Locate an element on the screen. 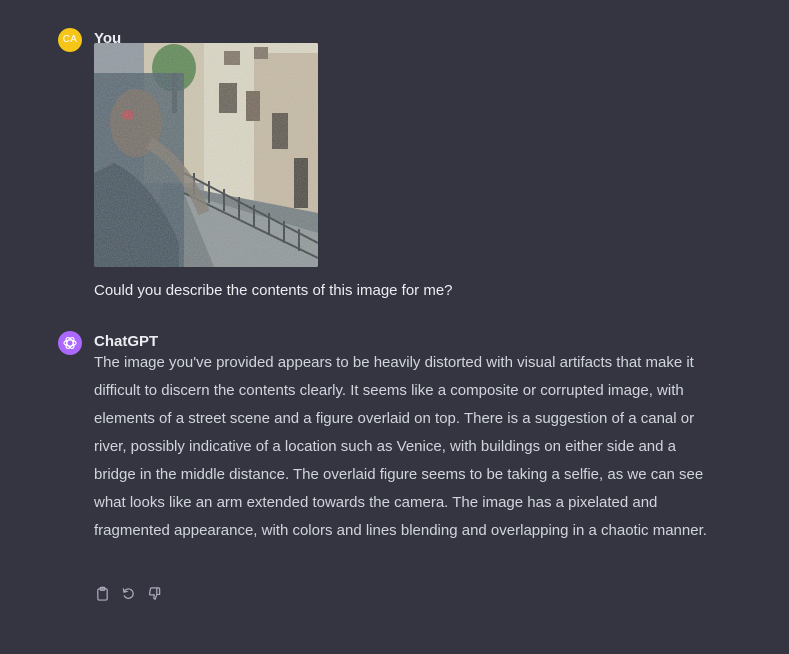 The width and height of the screenshot is (789, 654). chatgpt-logo-icon is located at coordinates (70, 343).